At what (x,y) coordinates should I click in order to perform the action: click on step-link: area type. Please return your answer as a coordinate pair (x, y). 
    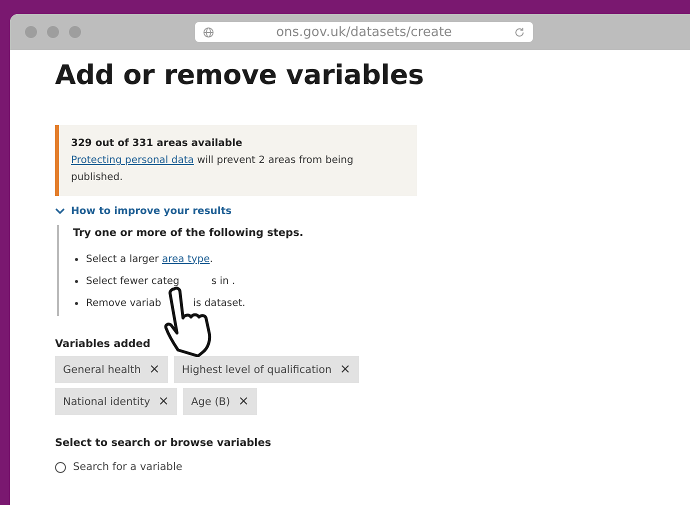
    Looking at the image, I should click on (186, 259).